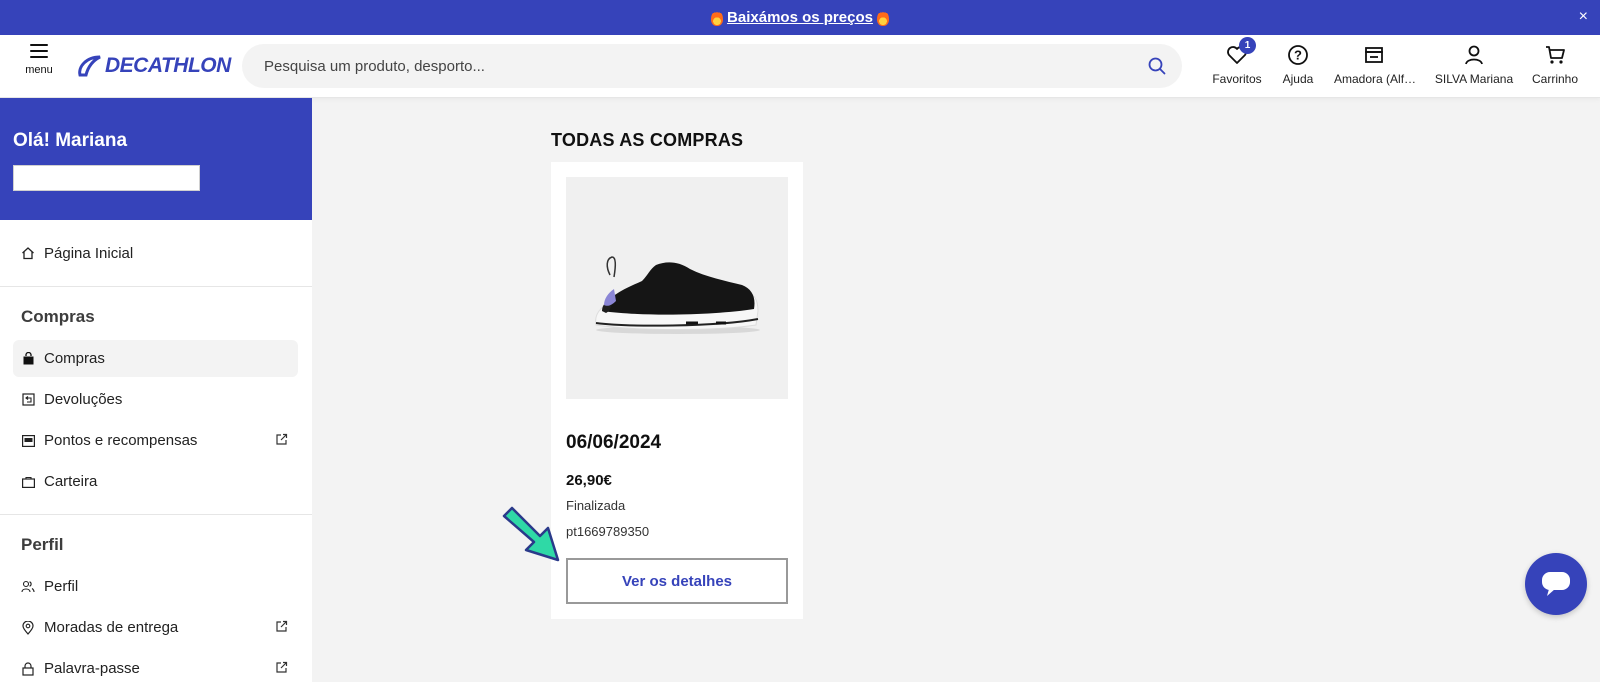  I want to click on close-icon: ×, so click(1583, 17).